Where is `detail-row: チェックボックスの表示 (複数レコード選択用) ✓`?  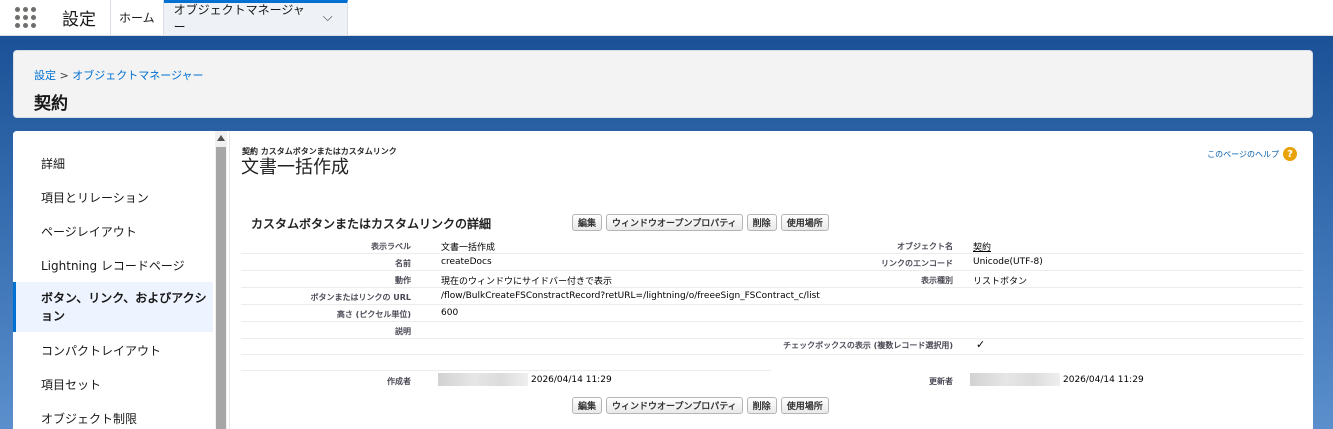 detail-row: チェックボックスの表示 (複数レコード選択用) ✓ is located at coordinates (772, 345).